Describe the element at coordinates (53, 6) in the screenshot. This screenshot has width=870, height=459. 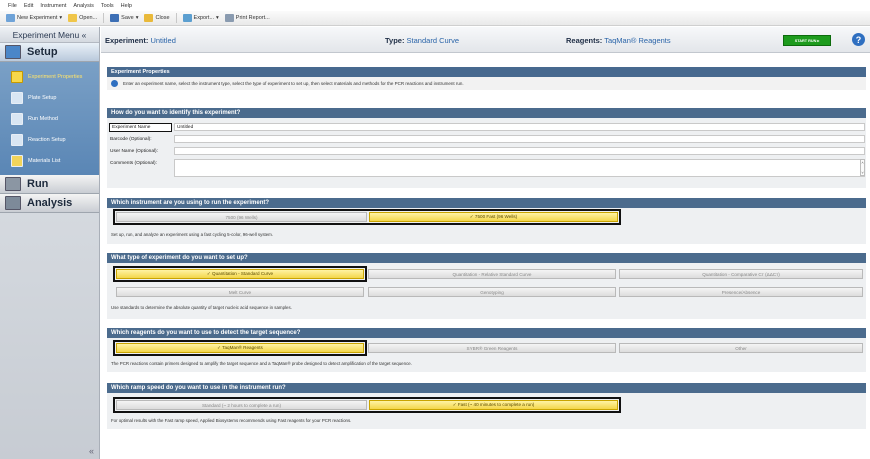
I see `menu-instrument: Instrument` at that location.